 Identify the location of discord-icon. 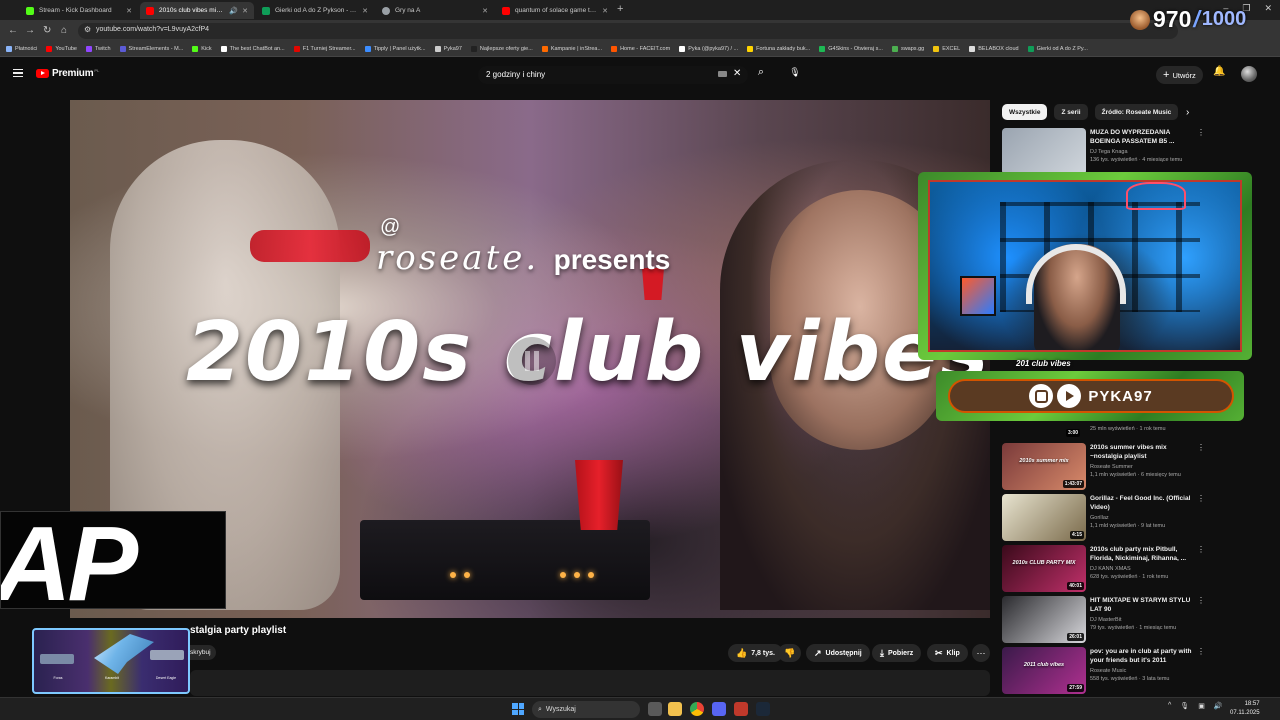
(719, 709).